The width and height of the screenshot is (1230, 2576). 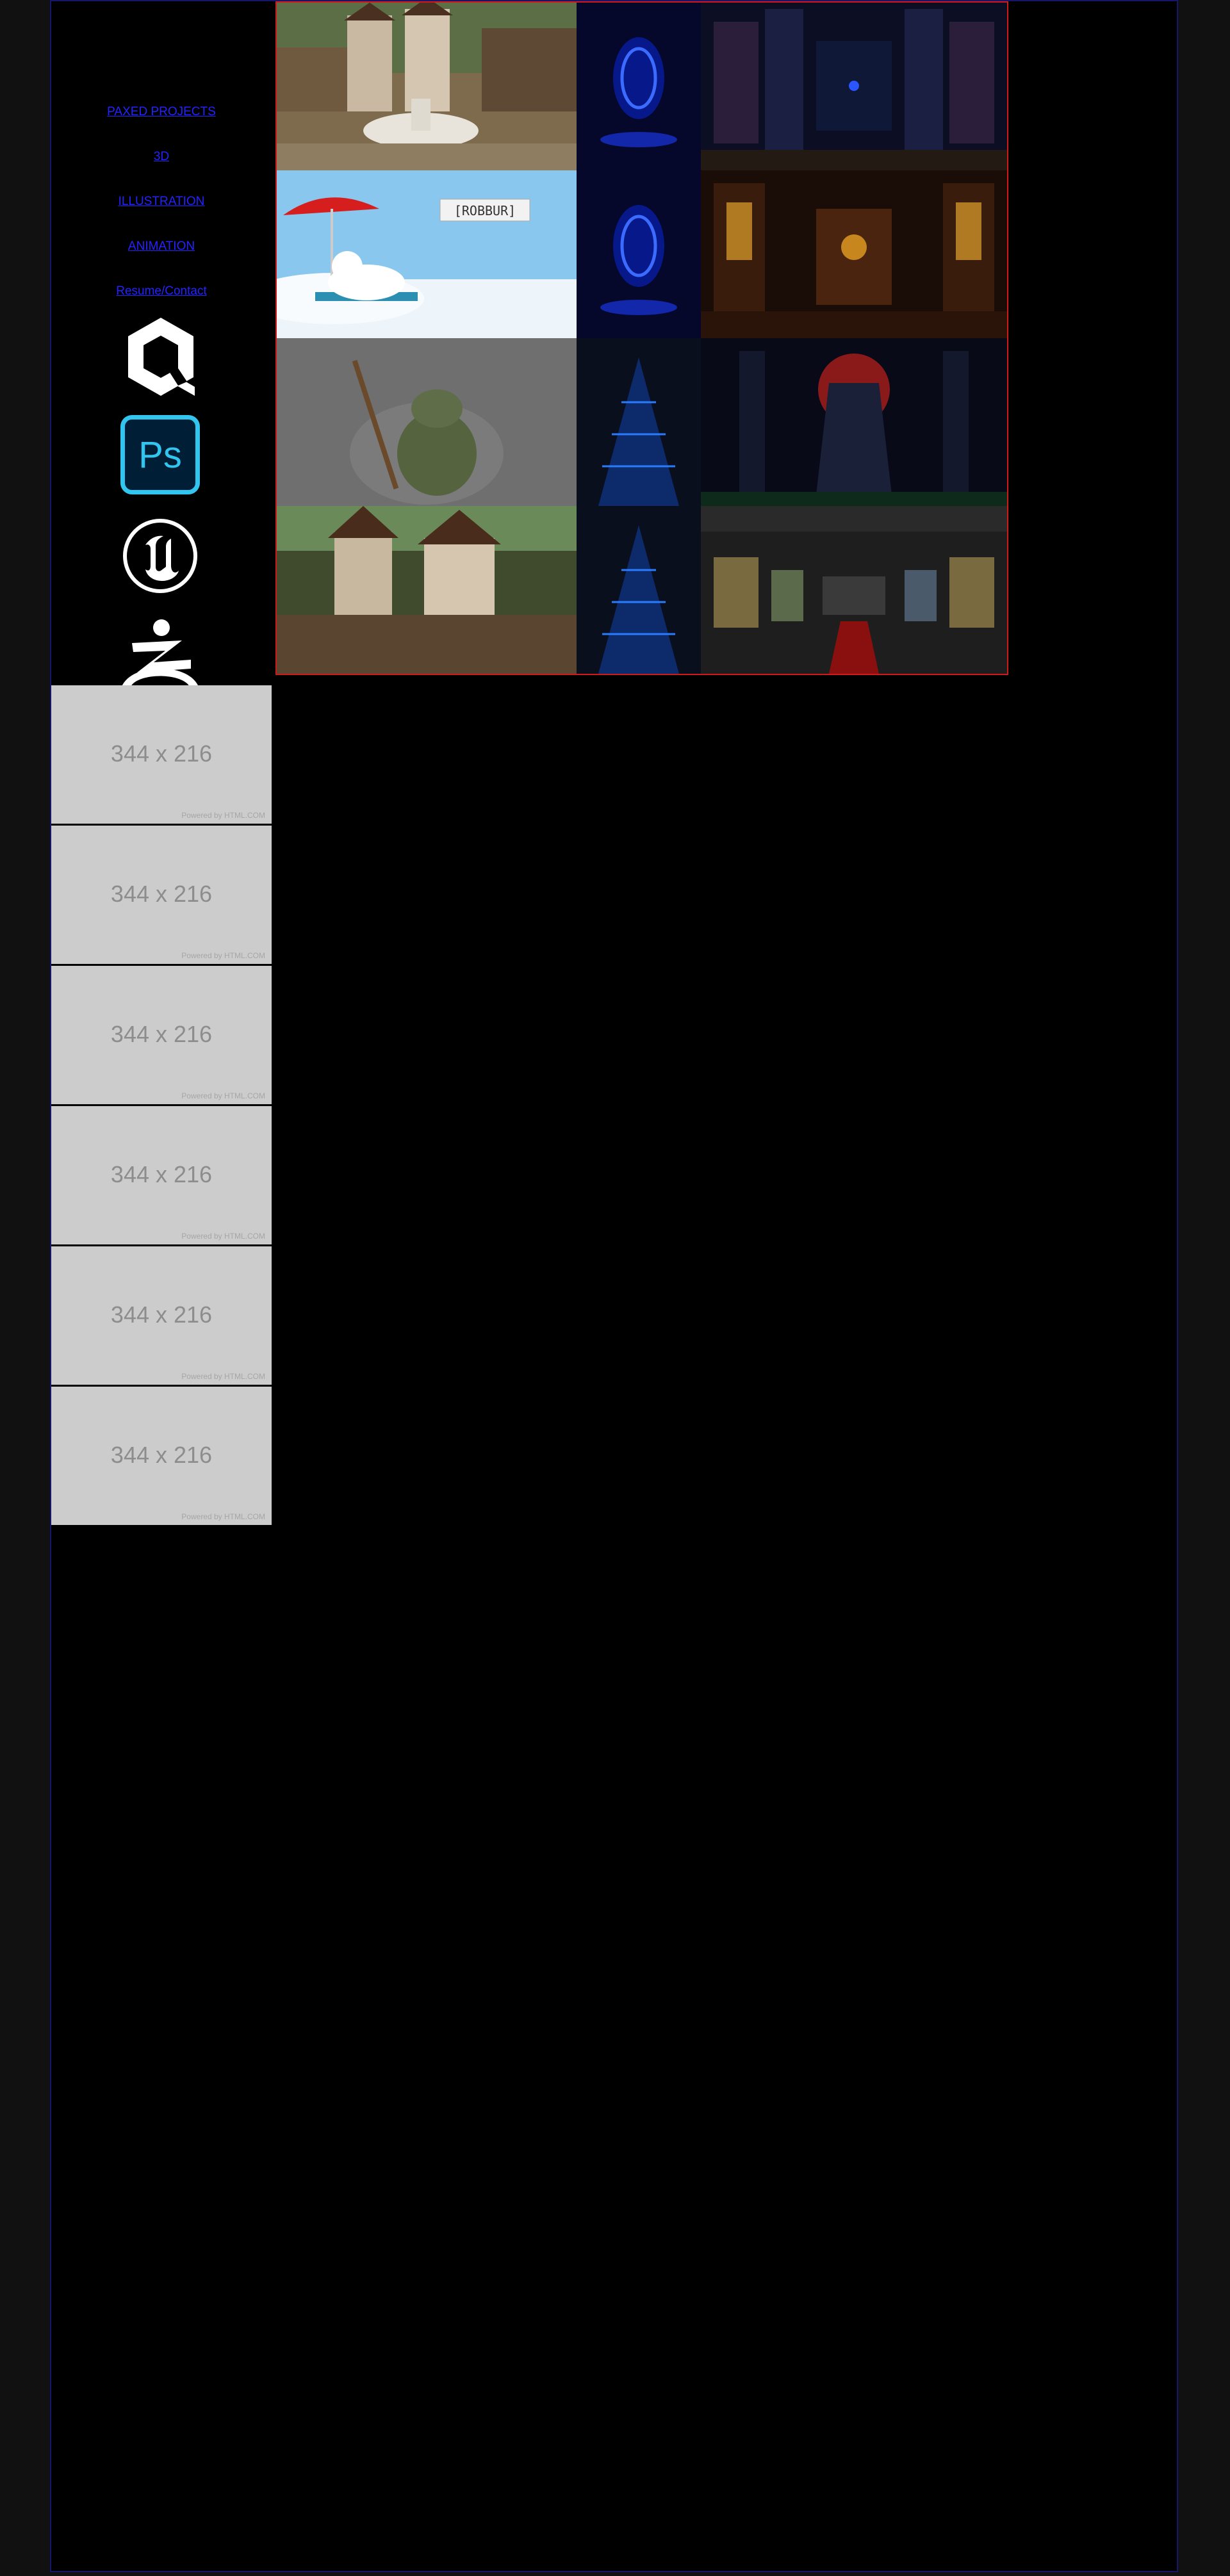 I want to click on gallery-tile-village-fountain, so click(x=427, y=86).